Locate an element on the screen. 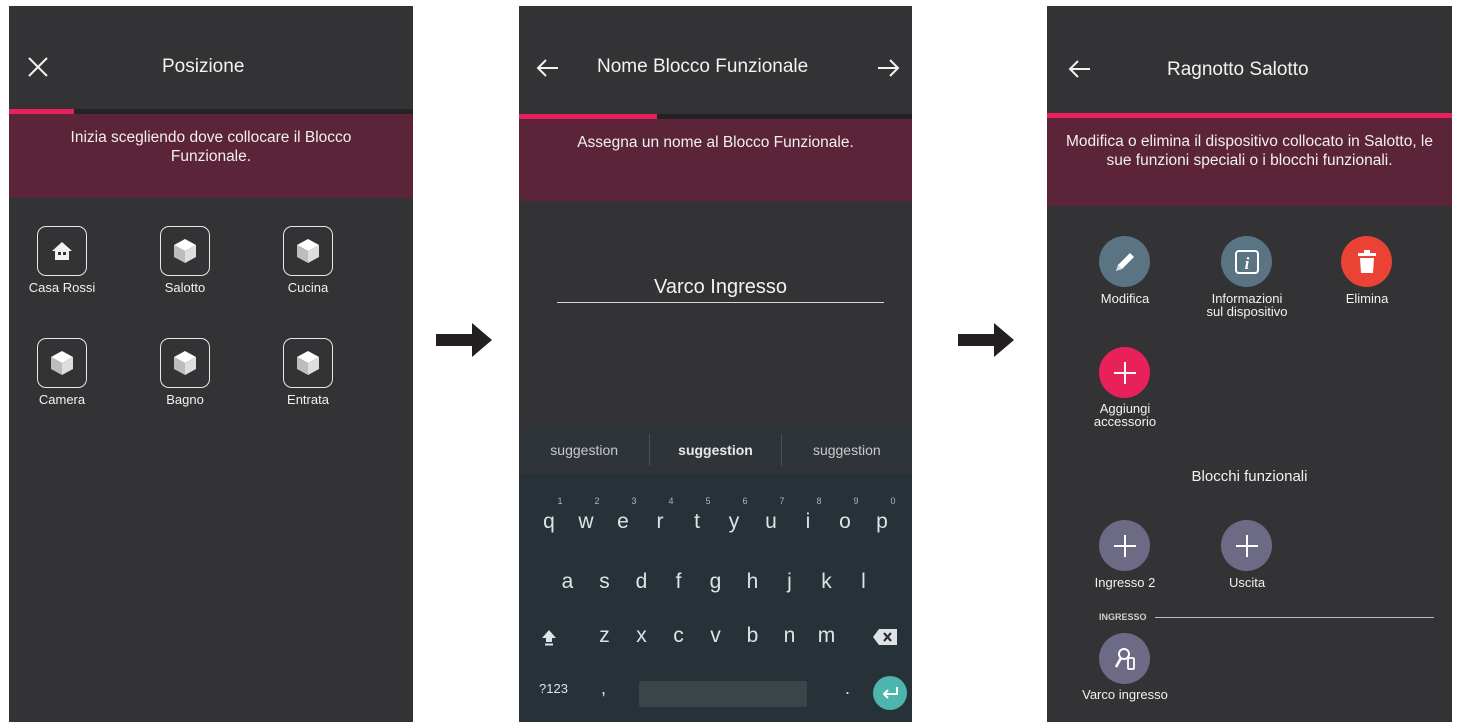 This screenshot has width=1457, height=722. location-label: Camera is located at coordinates (62, 399).